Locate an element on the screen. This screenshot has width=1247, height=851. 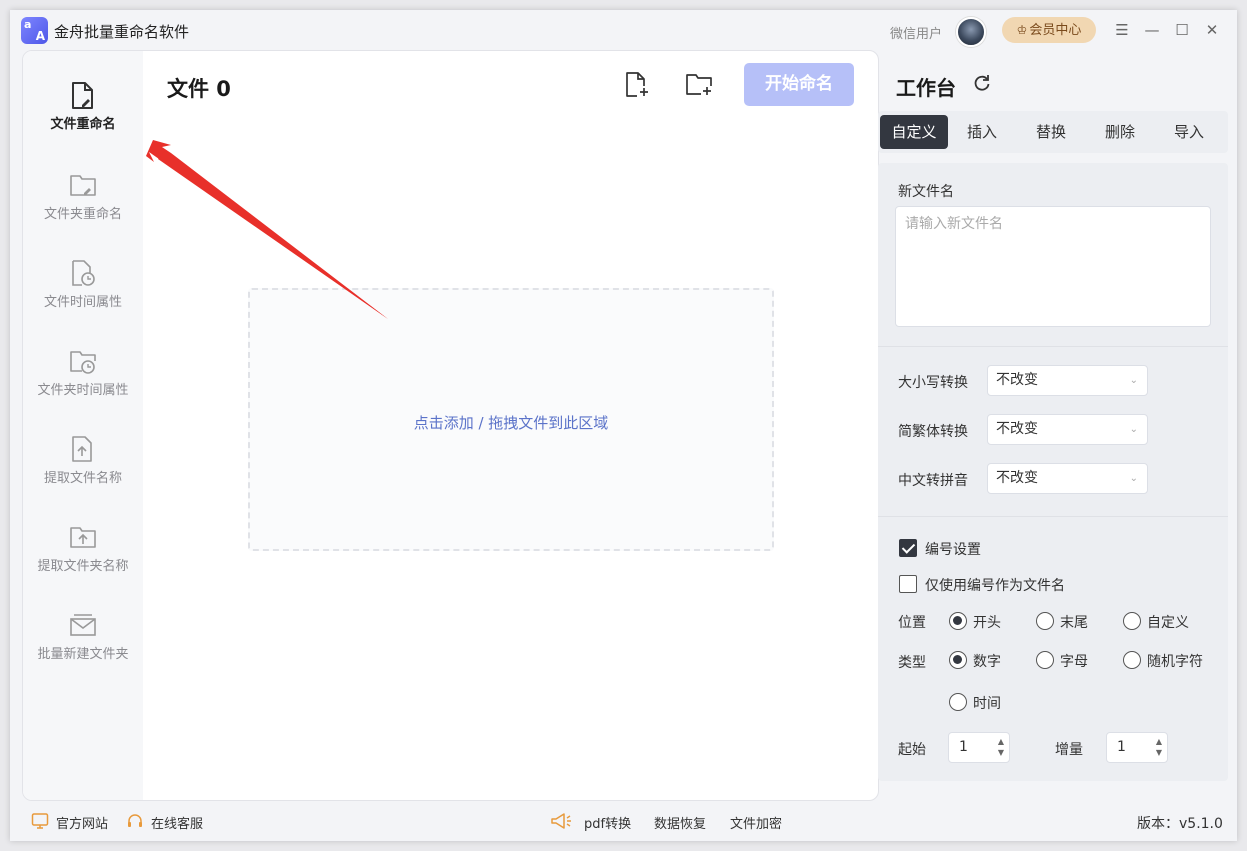
tab-custom: 自定义 is located at coordinates (914, 132).